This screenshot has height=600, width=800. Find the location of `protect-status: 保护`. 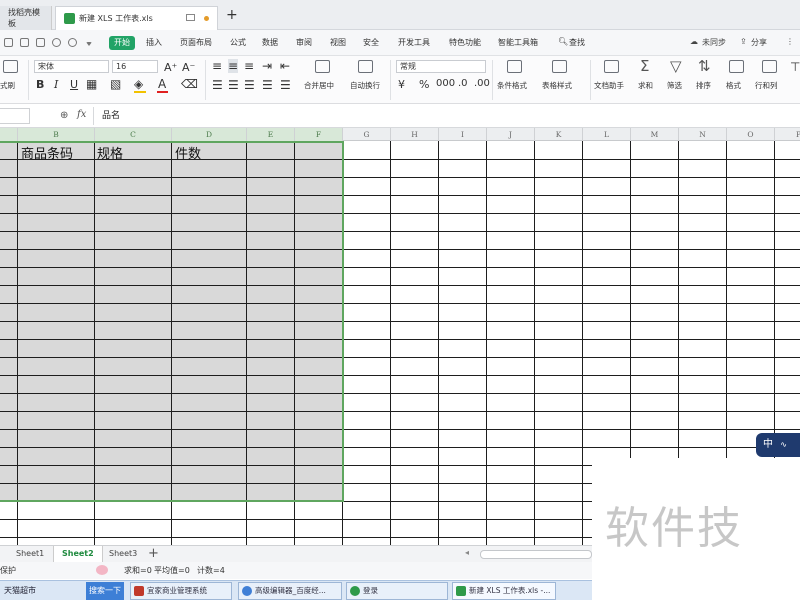

protect-status: 保护 is located at coordinates (8, 570).